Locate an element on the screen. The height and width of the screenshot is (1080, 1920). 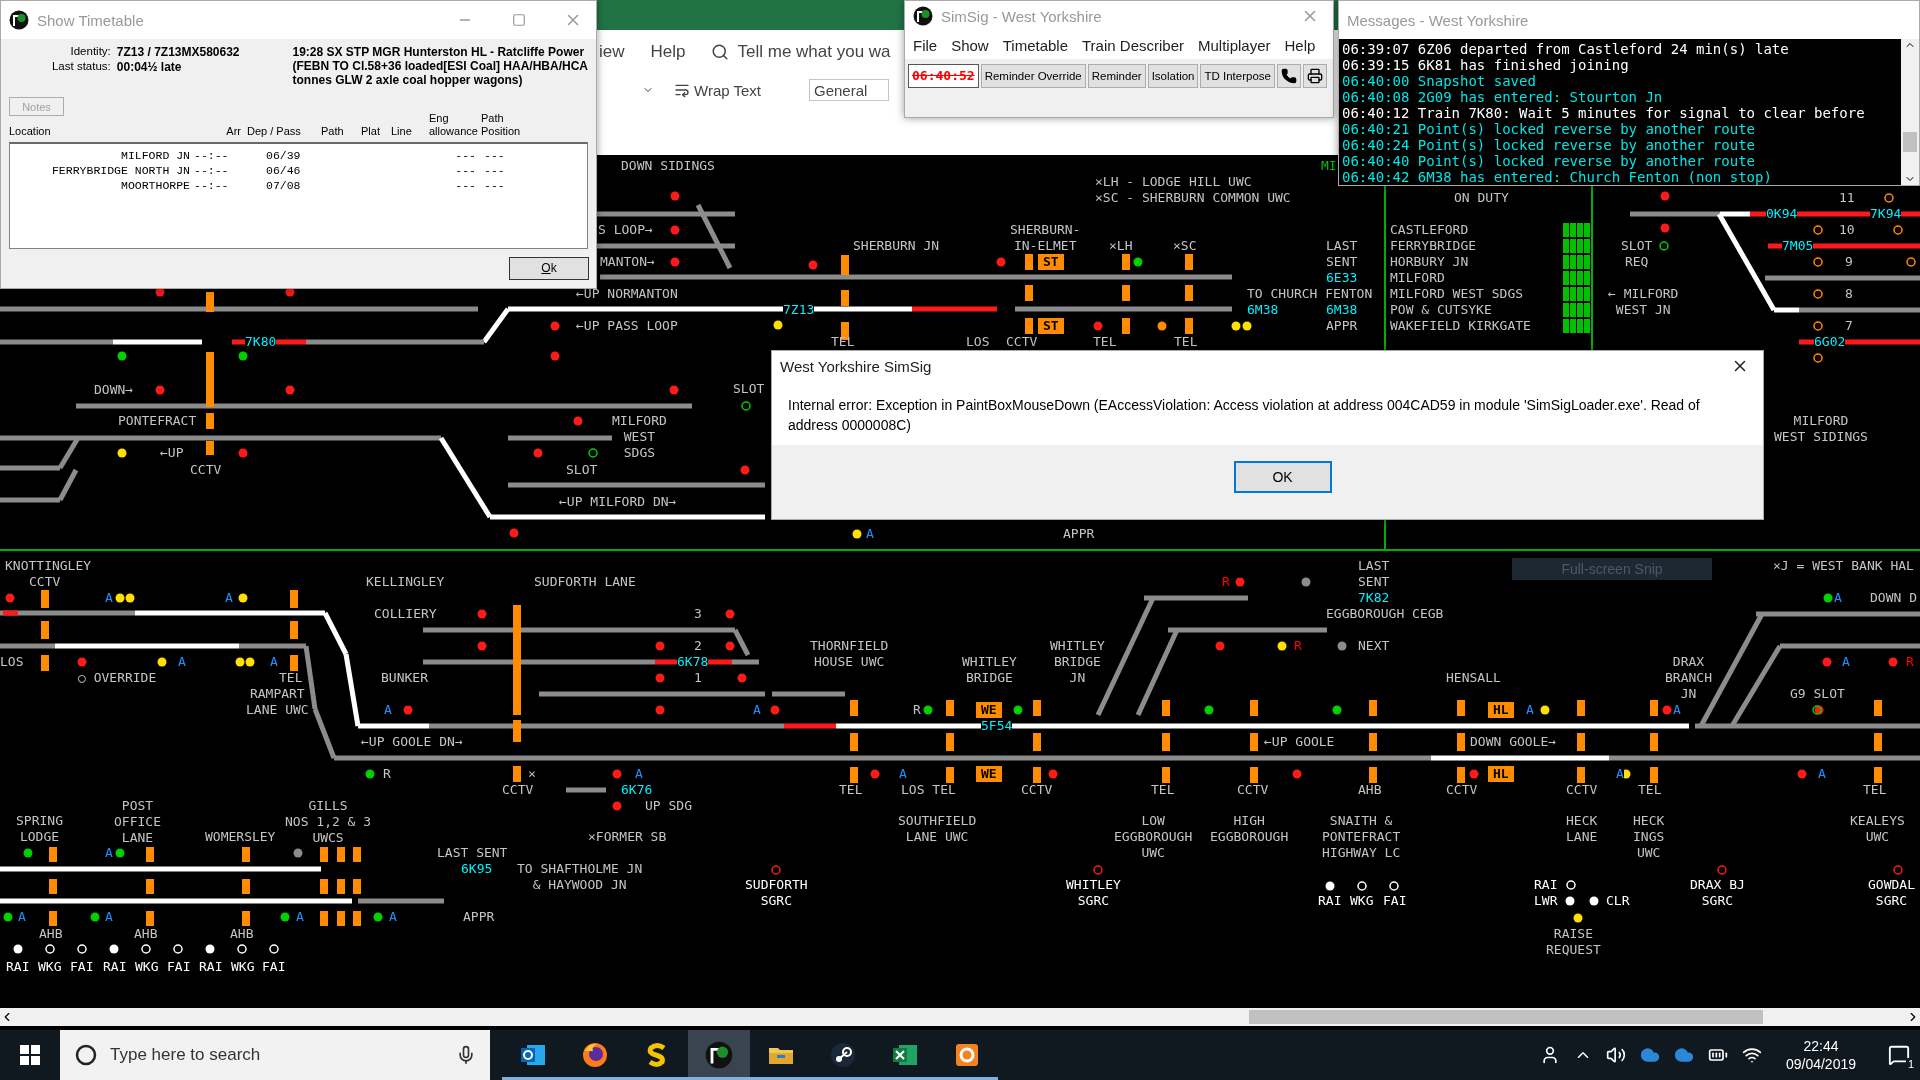
diagram-label: ←UP is located at coordinates (172, 453).